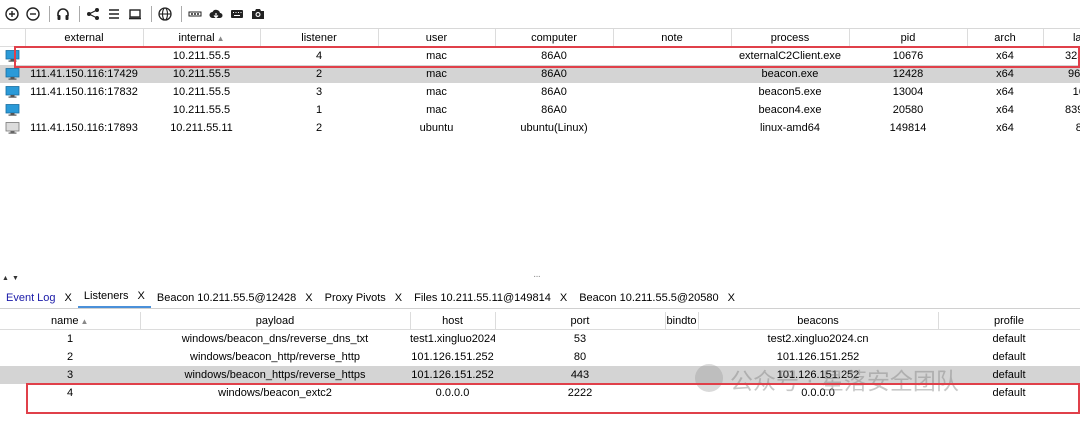 This screenshot has width=1080, height=425. I want to click on col-host-header: host, so click(453, 321).